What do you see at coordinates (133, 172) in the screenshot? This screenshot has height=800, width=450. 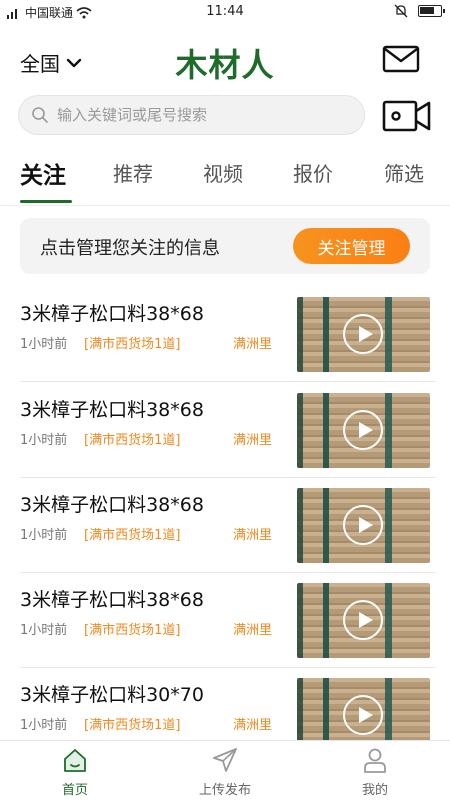 I see `tab-recommended: 推荐` at bounding box center [133, 172].